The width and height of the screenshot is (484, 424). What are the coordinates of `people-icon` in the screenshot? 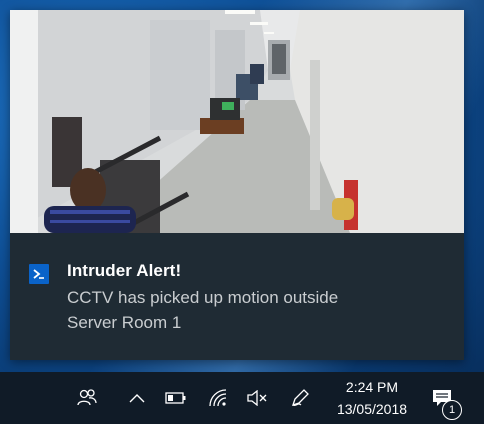 It's located at (87, 398).